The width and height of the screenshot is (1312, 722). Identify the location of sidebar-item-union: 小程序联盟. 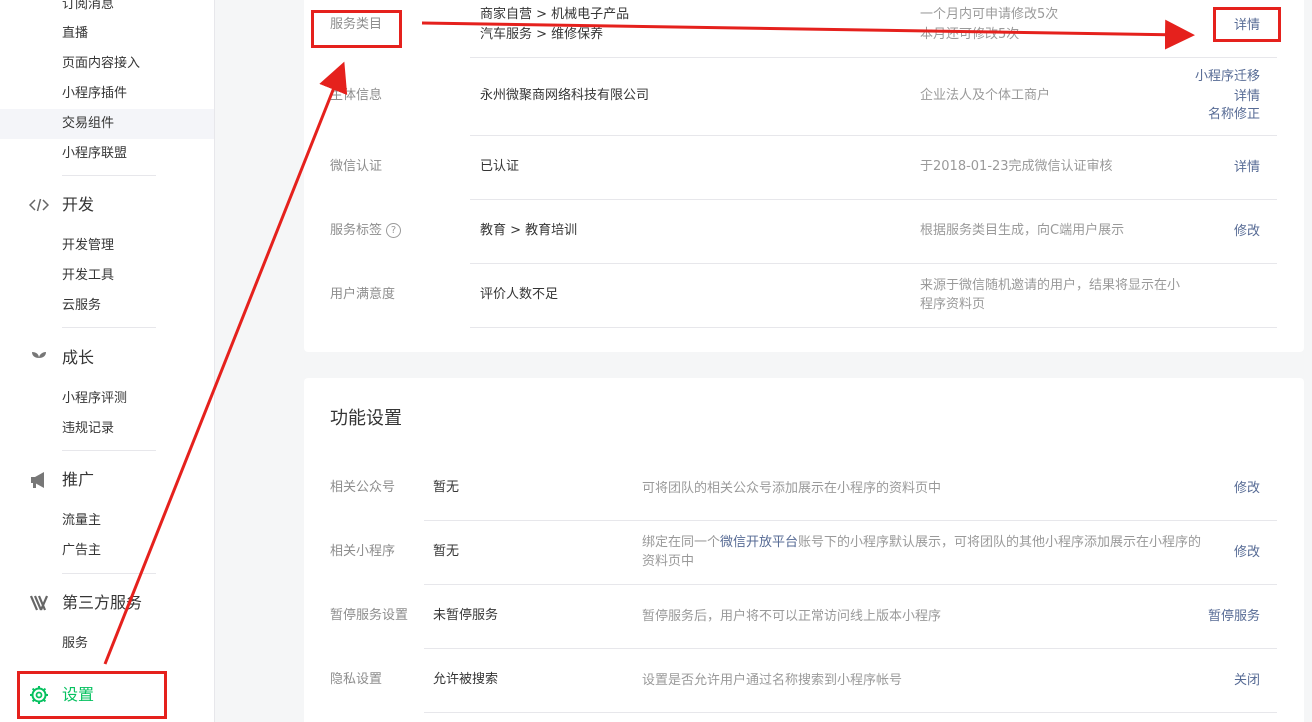
(107, 154).